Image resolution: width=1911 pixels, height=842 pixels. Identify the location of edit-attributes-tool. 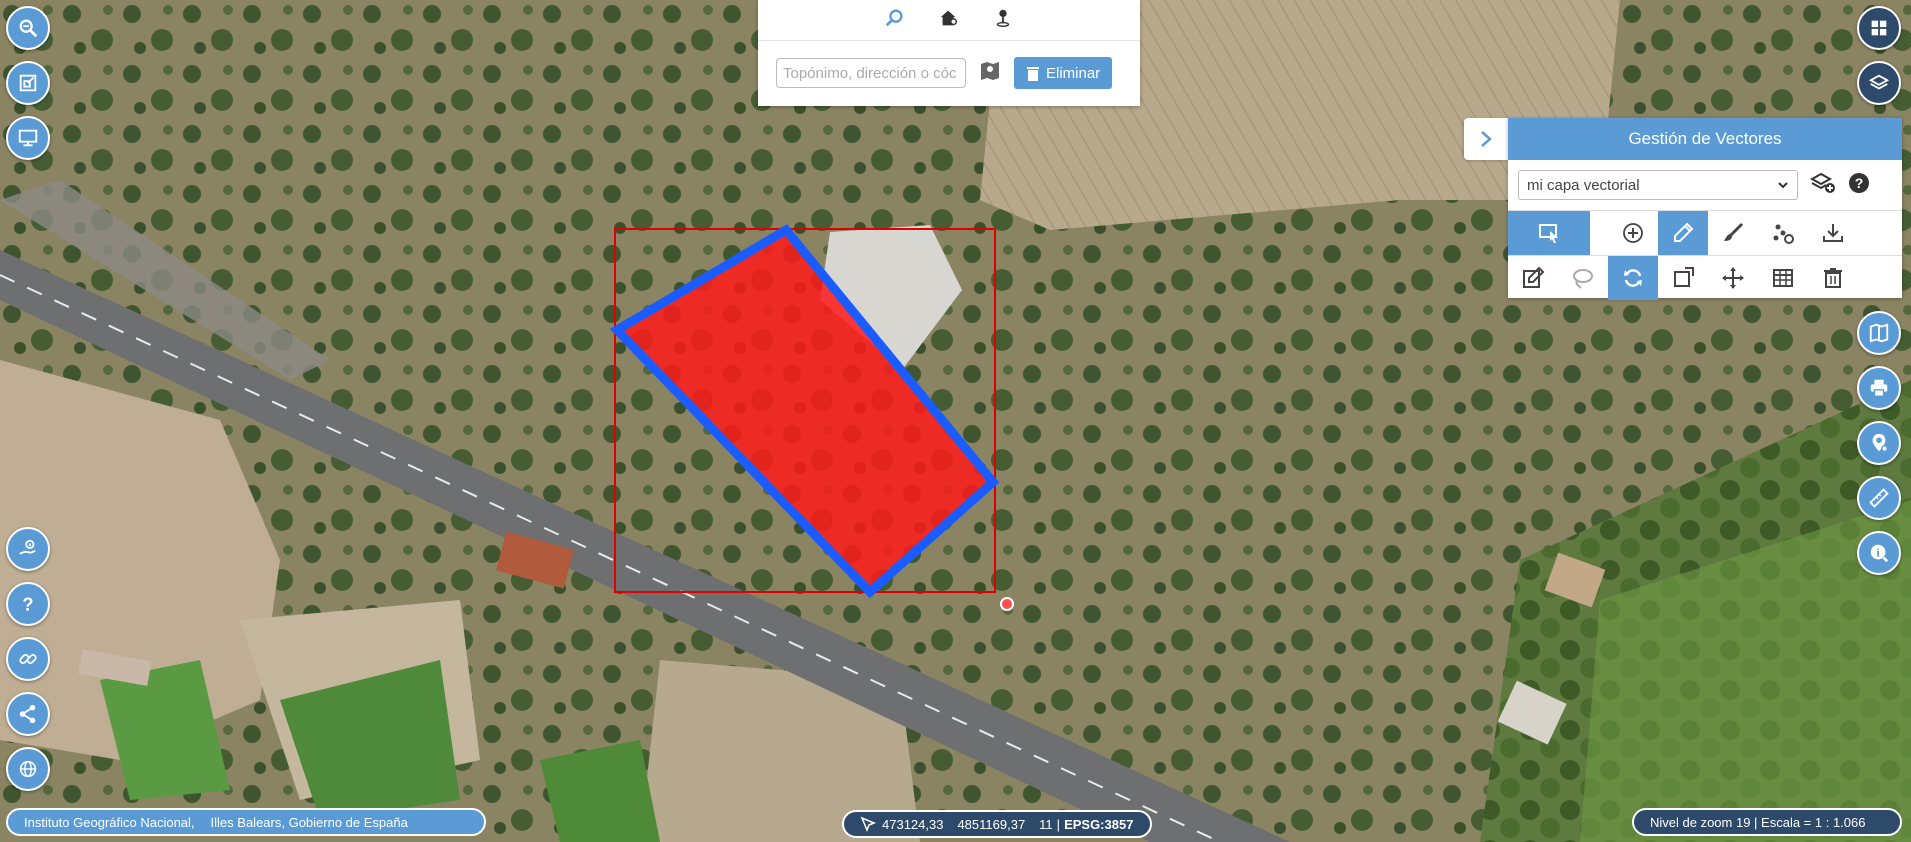
(1533, 278).